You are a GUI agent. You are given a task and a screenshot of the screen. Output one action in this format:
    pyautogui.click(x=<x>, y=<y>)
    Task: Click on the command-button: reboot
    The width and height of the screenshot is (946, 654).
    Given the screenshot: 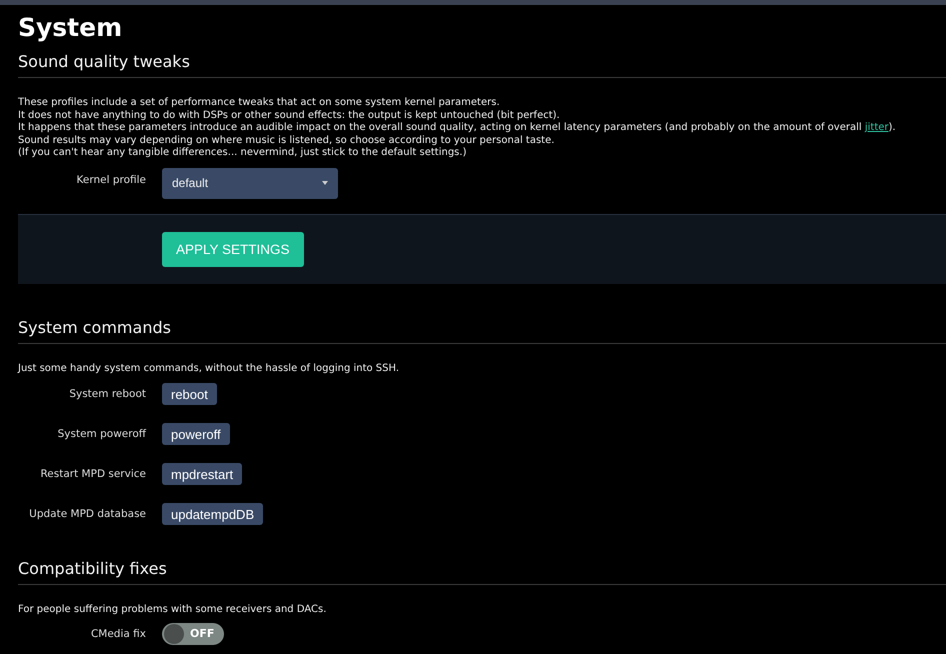 What is the action you would take?
    pyautogui.click(x=189, y=394)
    